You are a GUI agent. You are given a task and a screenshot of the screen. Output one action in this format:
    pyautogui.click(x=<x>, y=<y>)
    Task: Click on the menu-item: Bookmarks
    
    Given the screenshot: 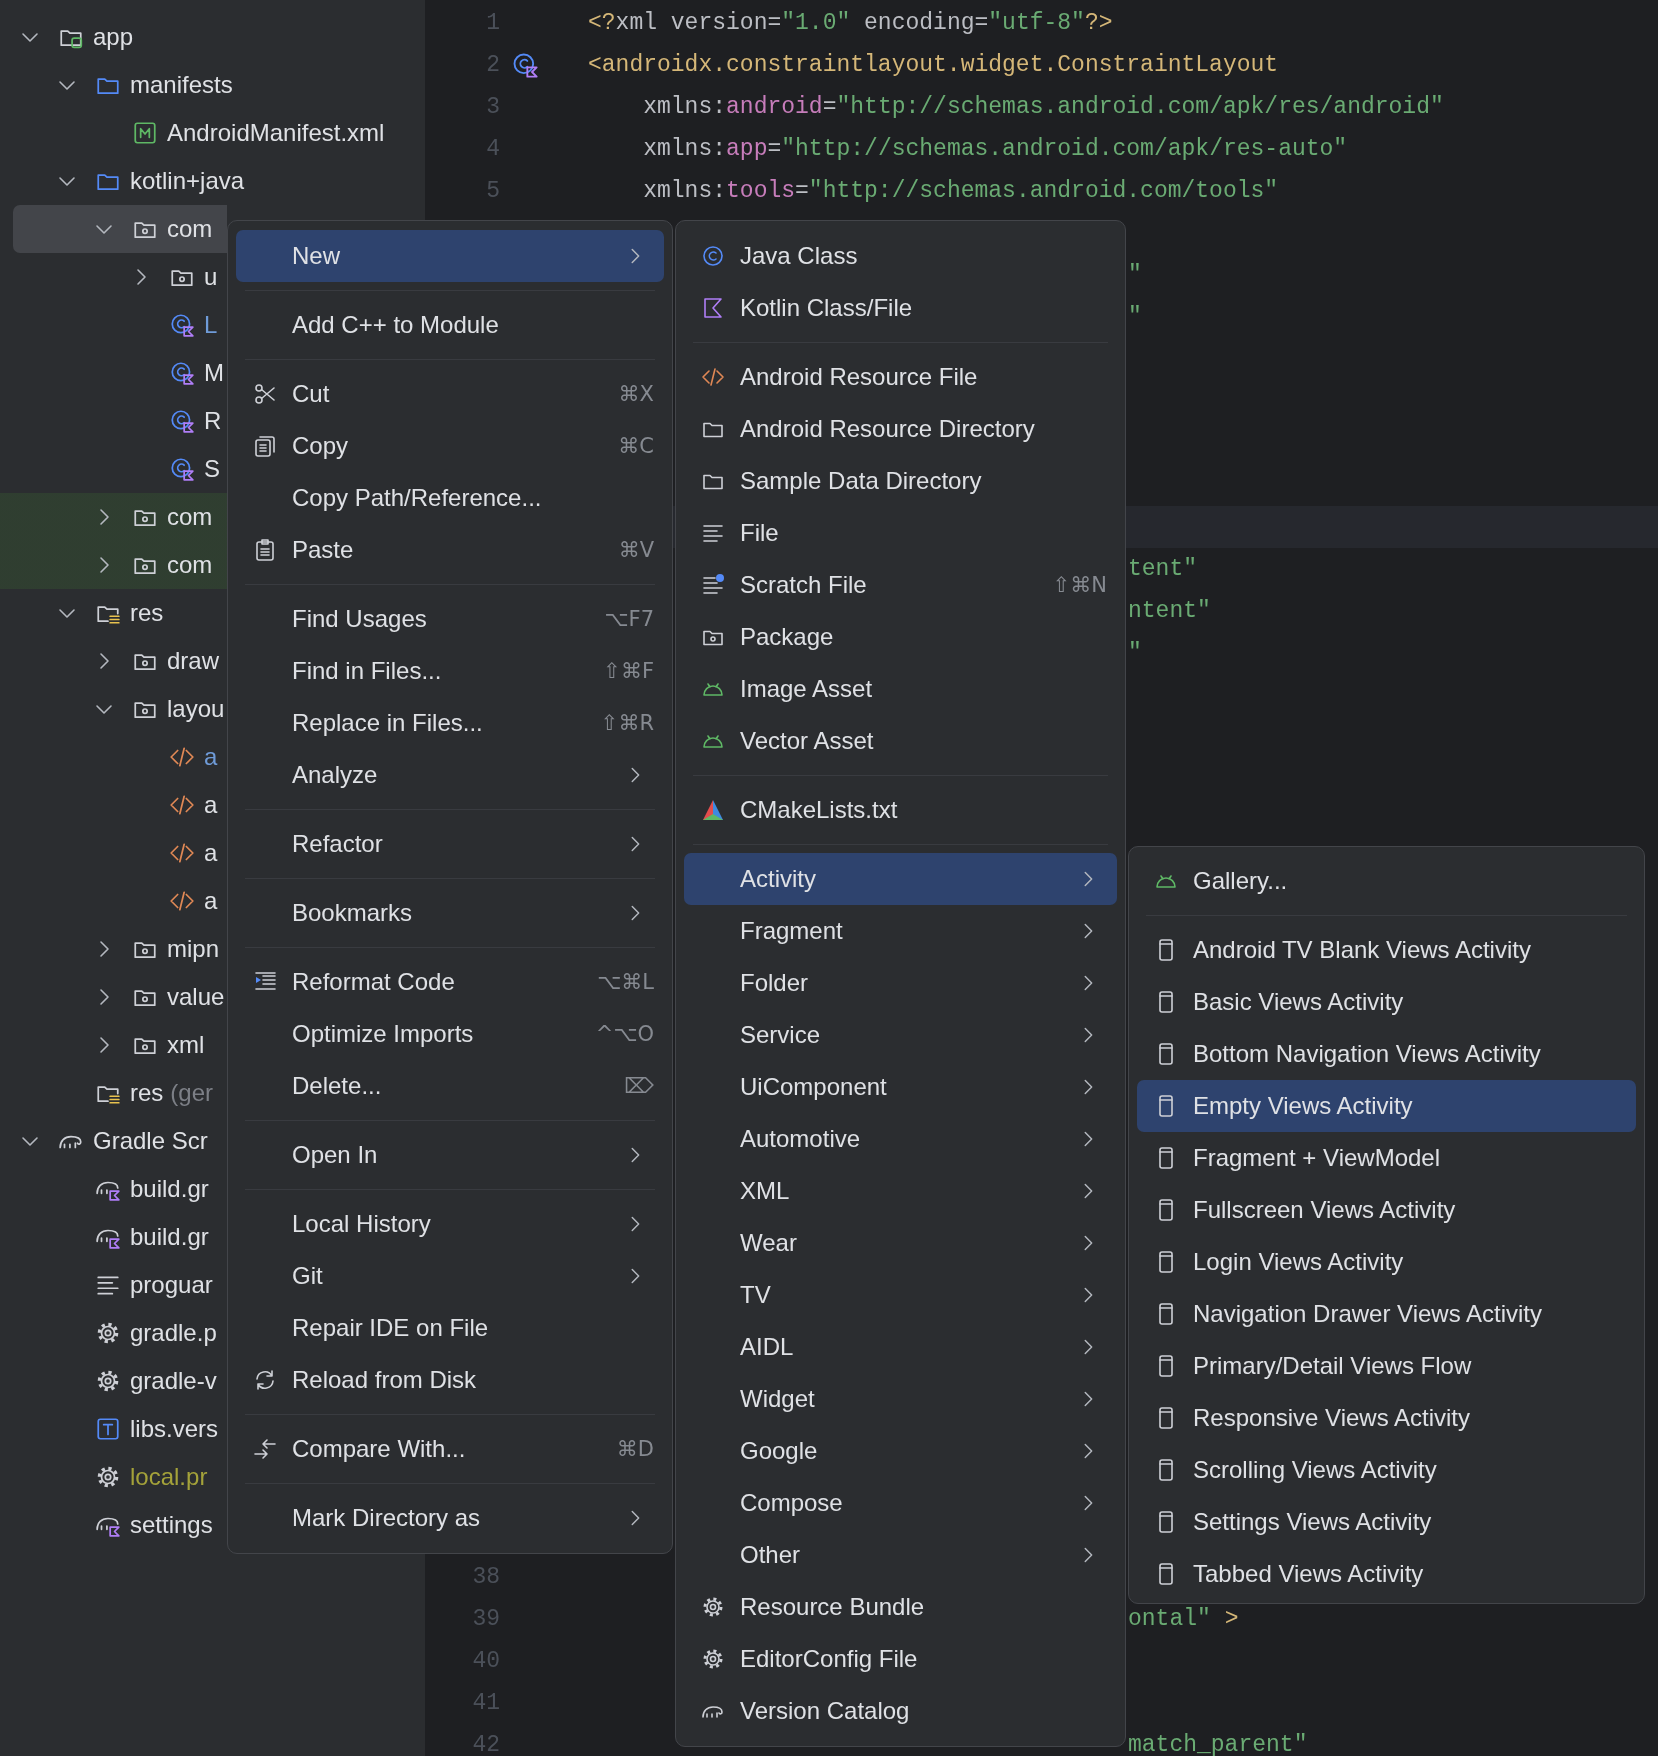 What is the action you would take?
    pyautogui.click(x=450, y=913)
    